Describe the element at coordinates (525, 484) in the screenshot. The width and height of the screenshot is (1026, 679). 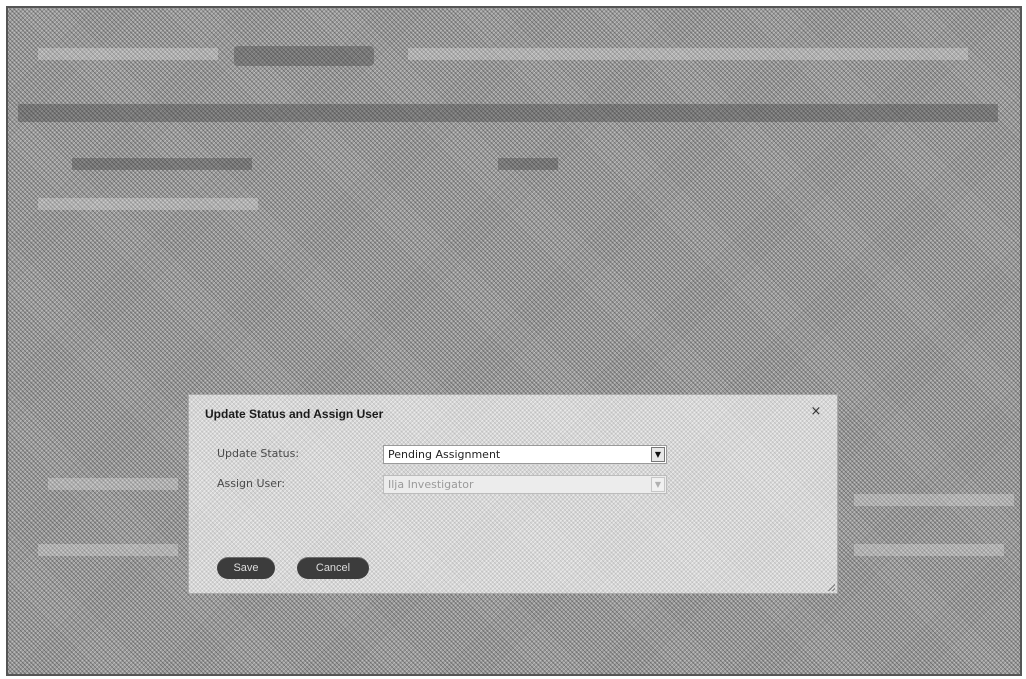
I see `assign-user-select: Ilja Investigator ▼` at that location.